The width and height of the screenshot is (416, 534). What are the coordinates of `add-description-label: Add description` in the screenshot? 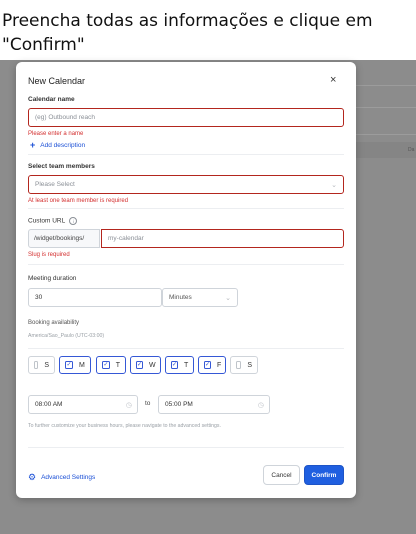 It's located at (63, 145).